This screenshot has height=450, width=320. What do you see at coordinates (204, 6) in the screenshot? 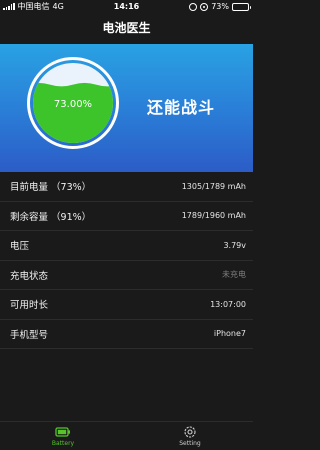
I see `rotation-lock-icon` at bounding box center [204, 6].